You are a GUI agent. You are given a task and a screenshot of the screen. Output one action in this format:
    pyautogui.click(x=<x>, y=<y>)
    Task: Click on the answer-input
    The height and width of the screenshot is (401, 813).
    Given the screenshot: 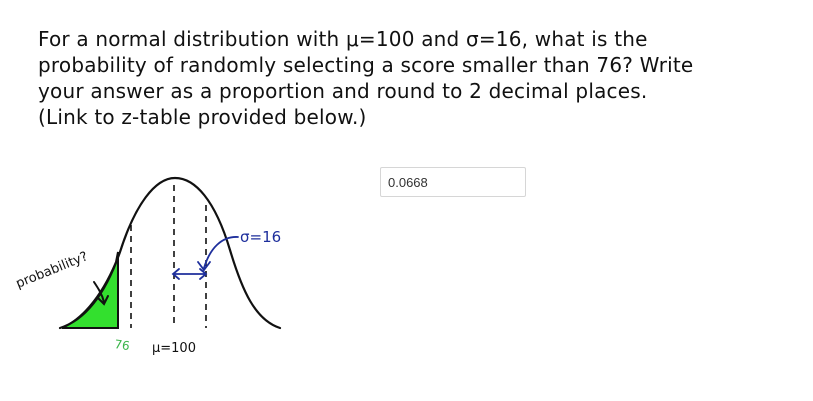 What is the action you would take?
    pyautogui.click(x=453, y=182)
    